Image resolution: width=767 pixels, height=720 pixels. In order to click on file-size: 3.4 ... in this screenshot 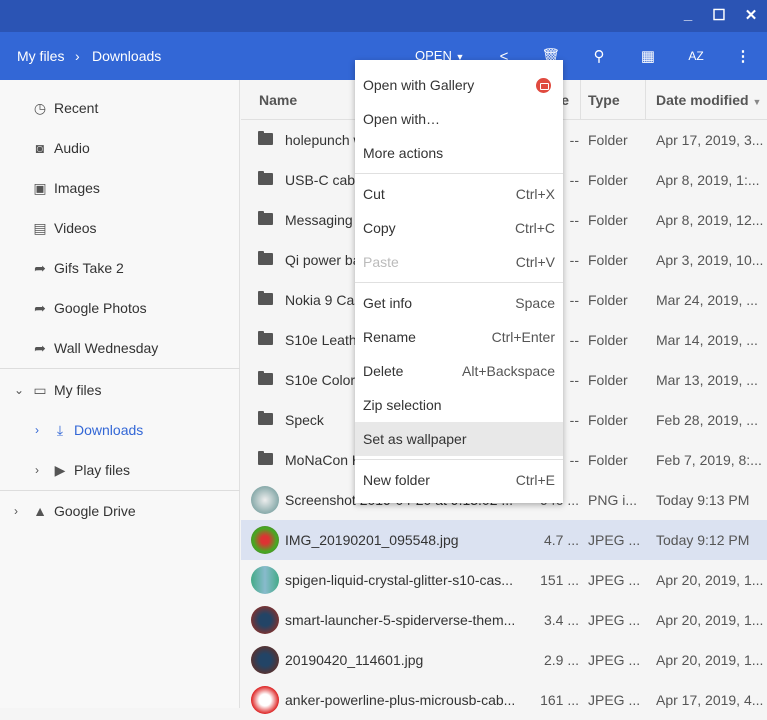, I will do `click(561, 620)`.